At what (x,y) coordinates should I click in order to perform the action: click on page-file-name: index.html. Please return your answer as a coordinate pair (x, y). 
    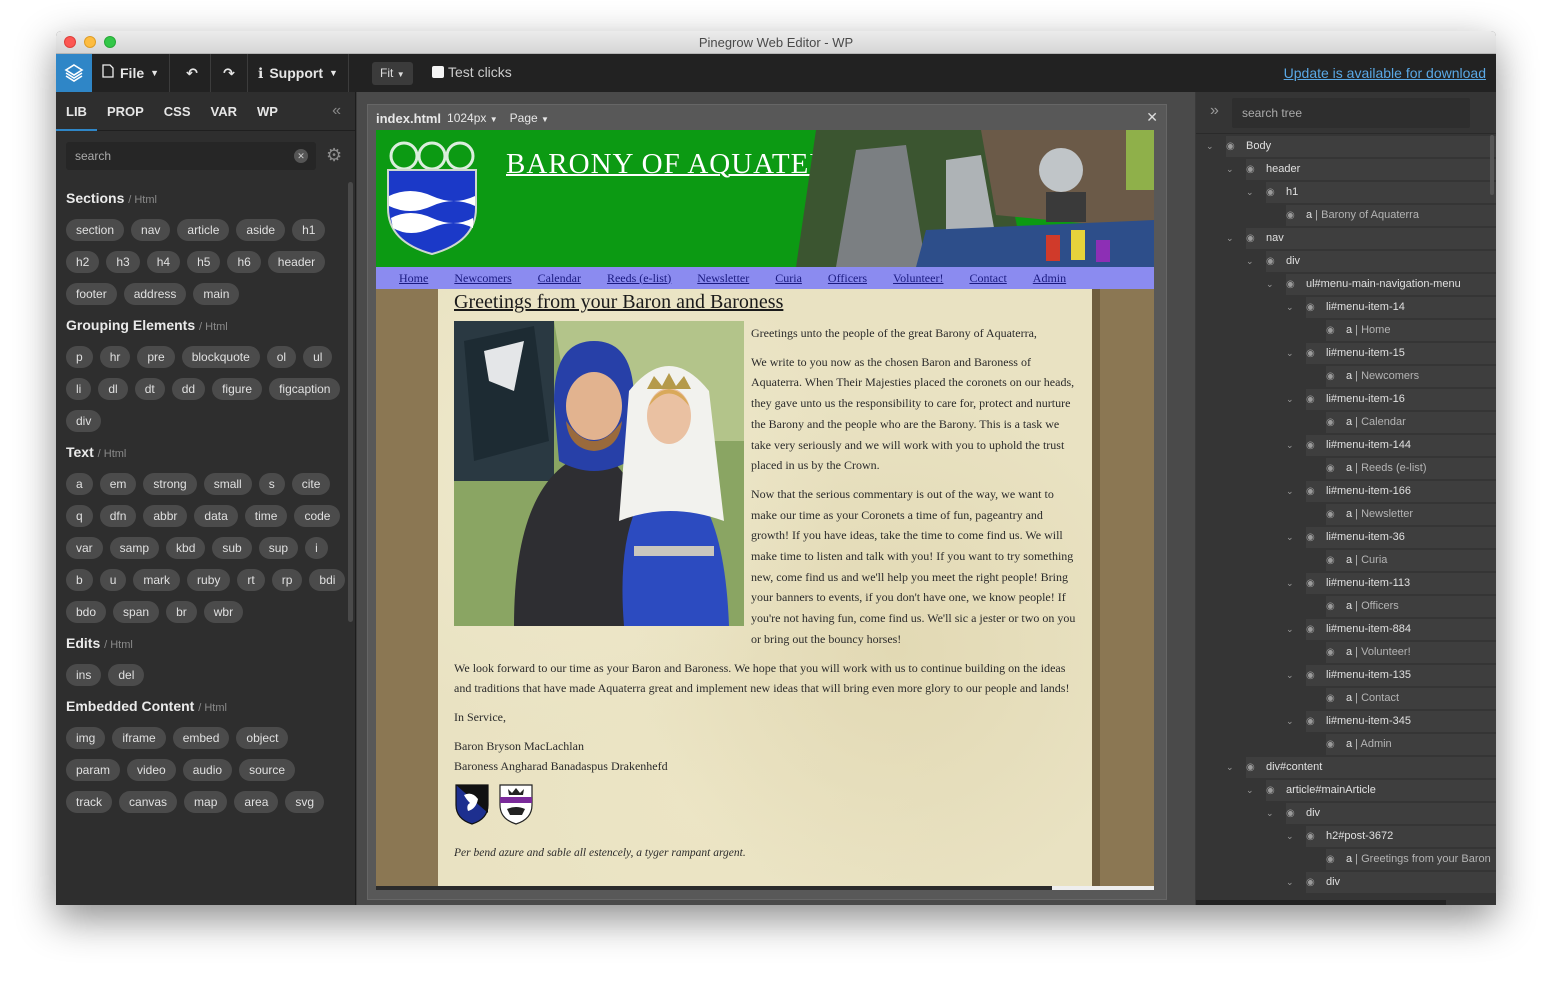
    Looking at the image, I should click on (408, 118).